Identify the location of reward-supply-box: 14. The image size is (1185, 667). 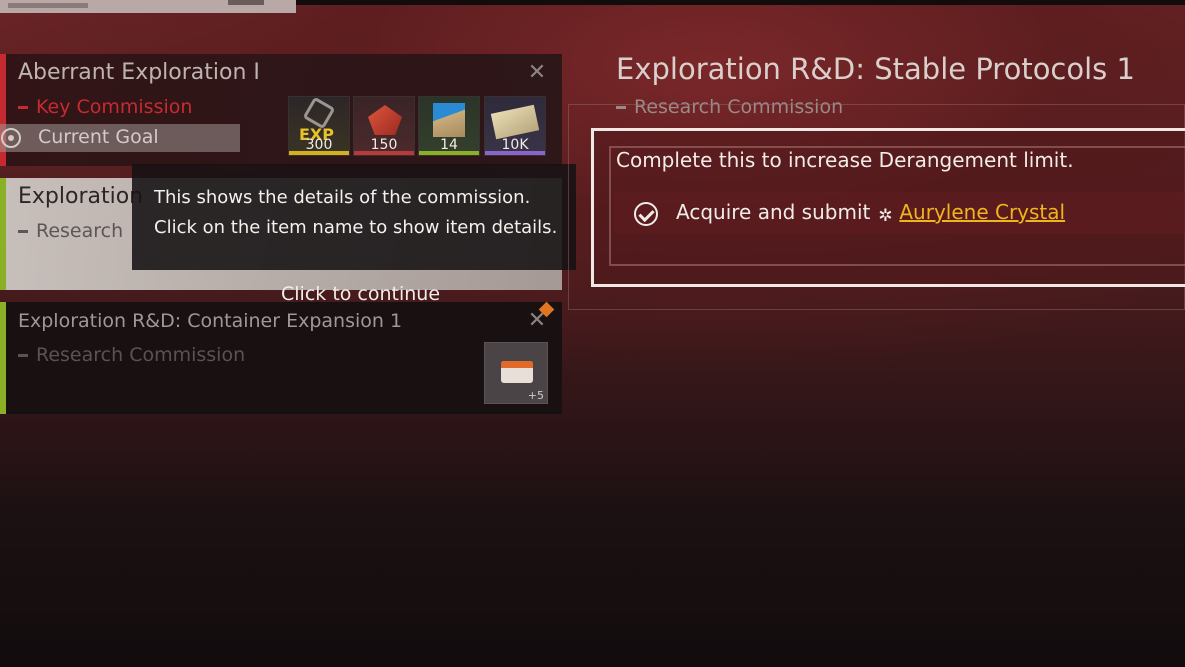
(449, 126).